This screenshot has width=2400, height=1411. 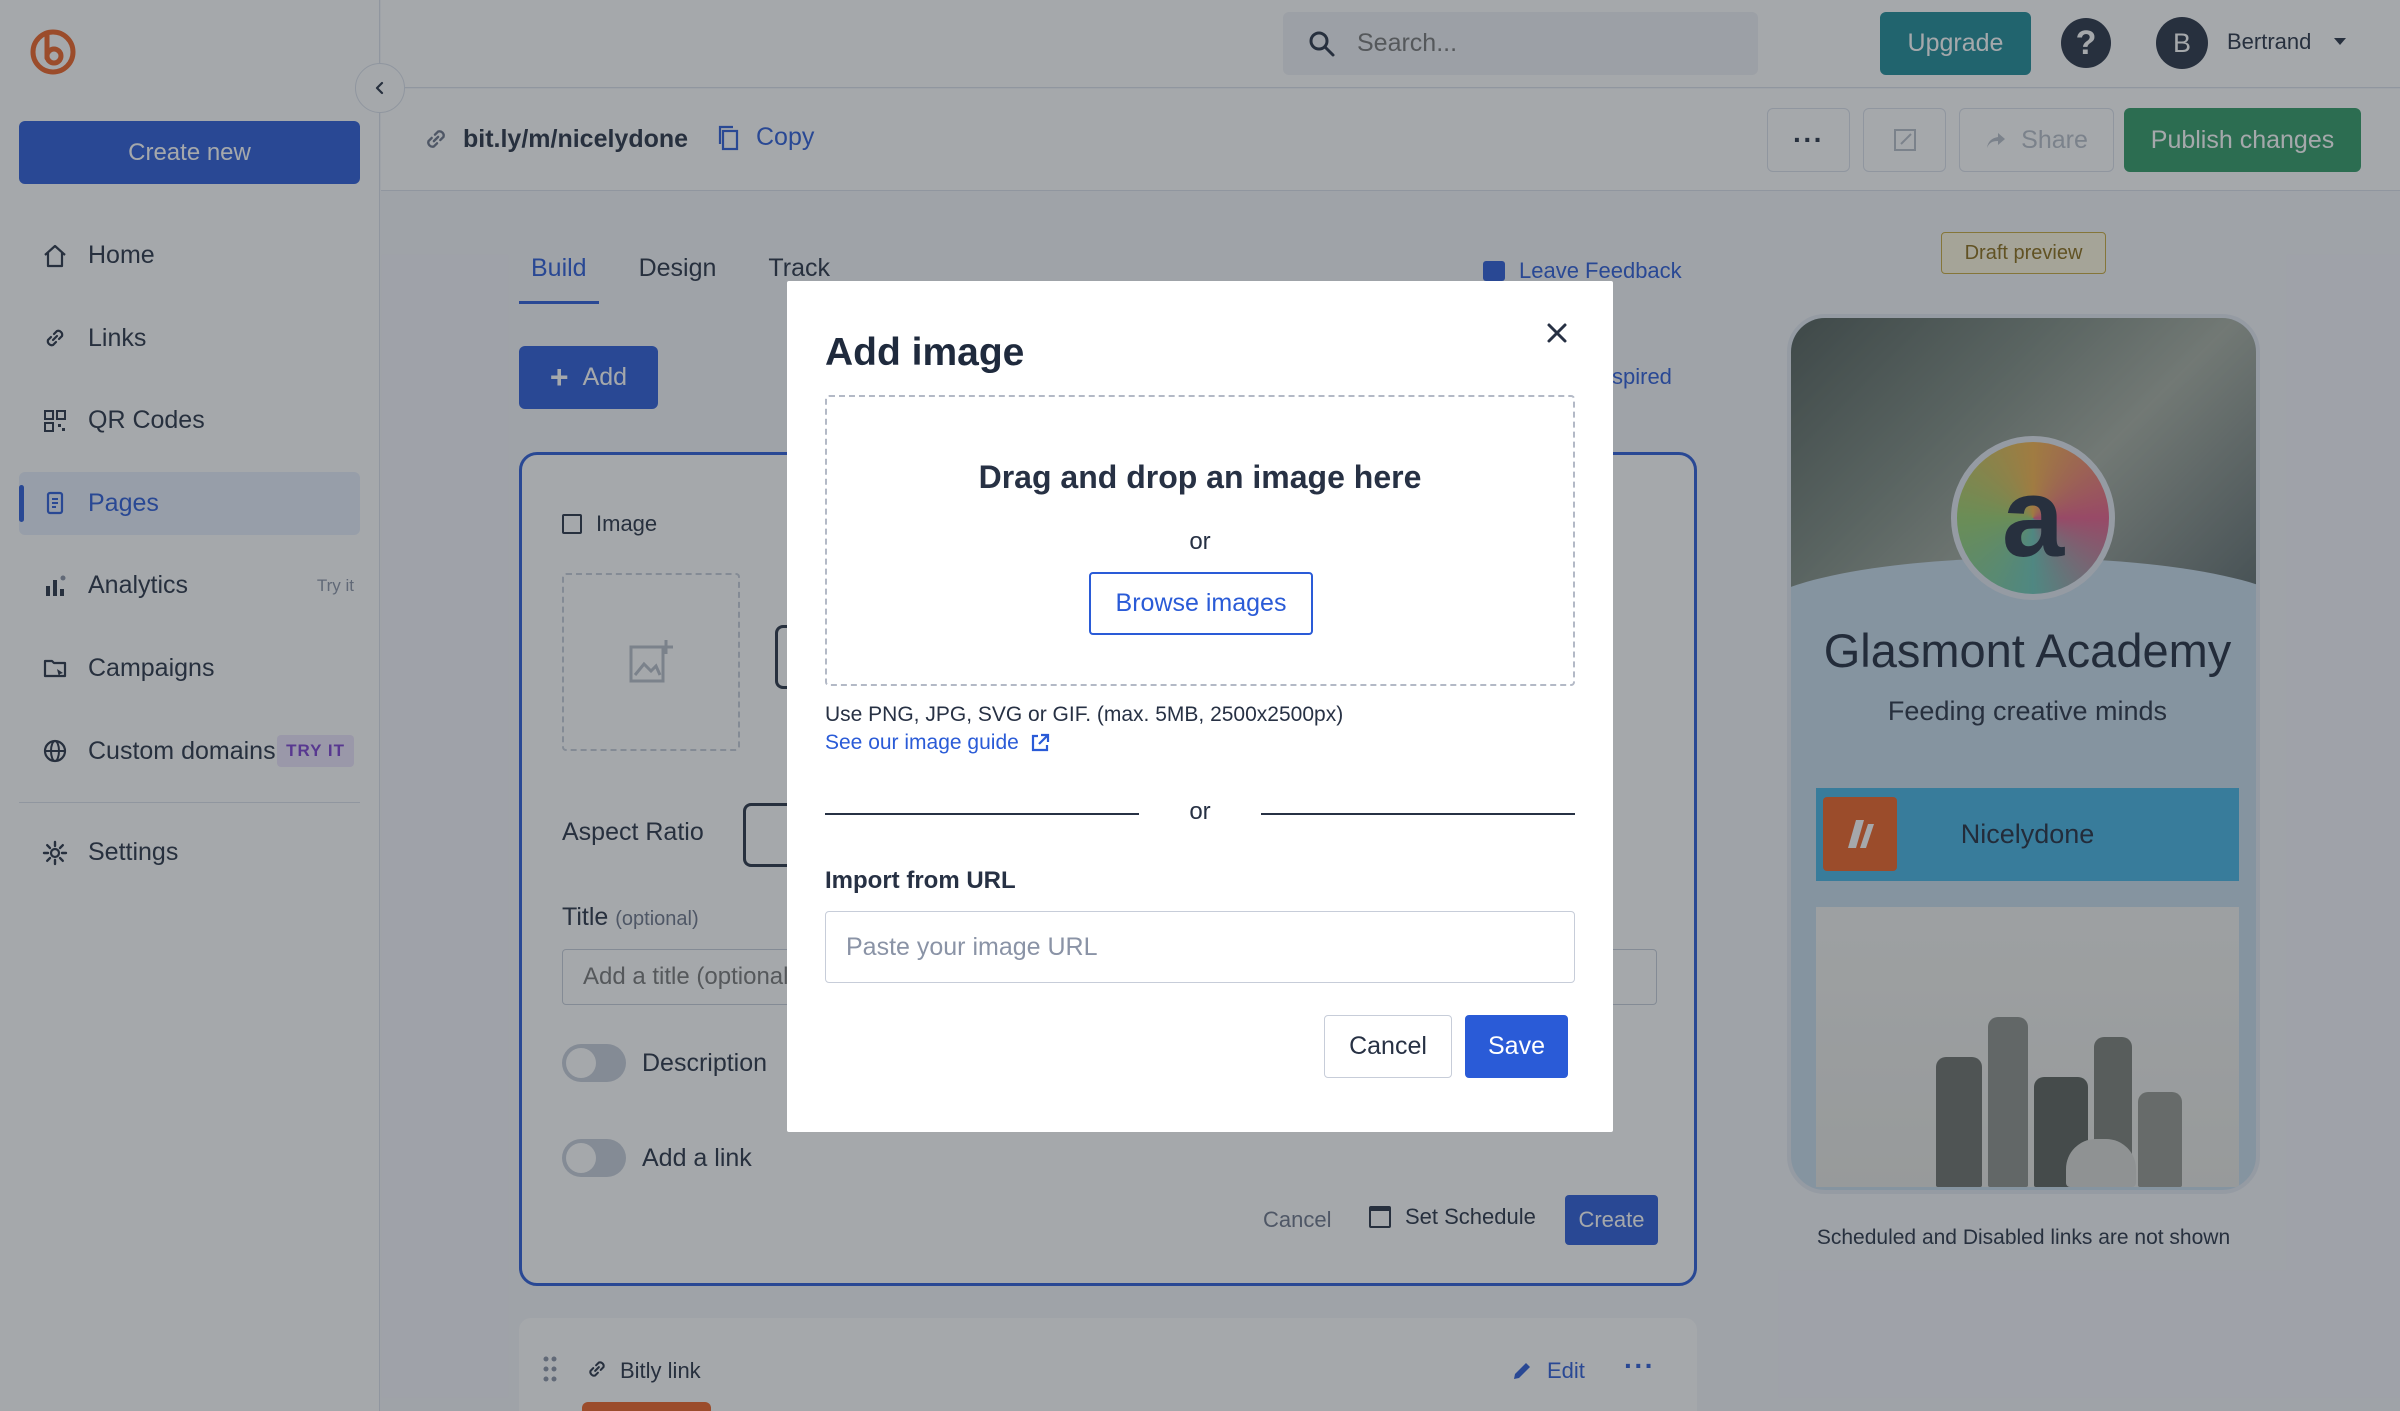 What do you see at coordinates (920, 880) in the screenshot?
I see `import-url-label: Import from URL` at bounding box center [920, 880].